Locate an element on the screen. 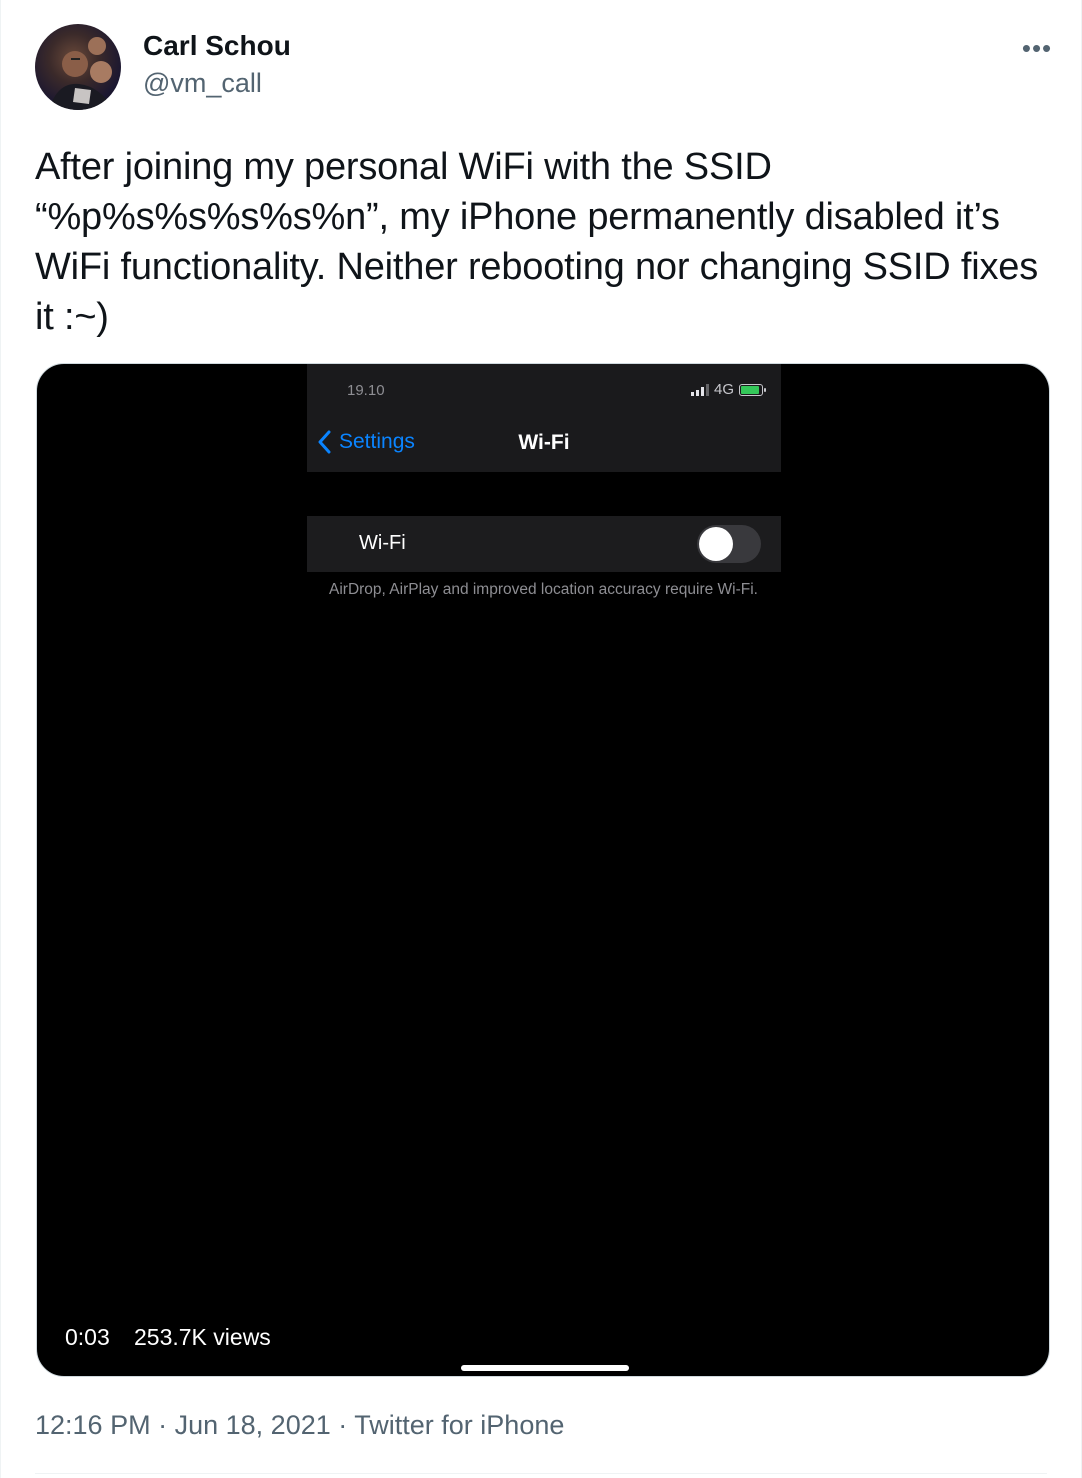 The image size is (1082, 1478). author-handle: @vm_call is located at coordinates (202, 83).